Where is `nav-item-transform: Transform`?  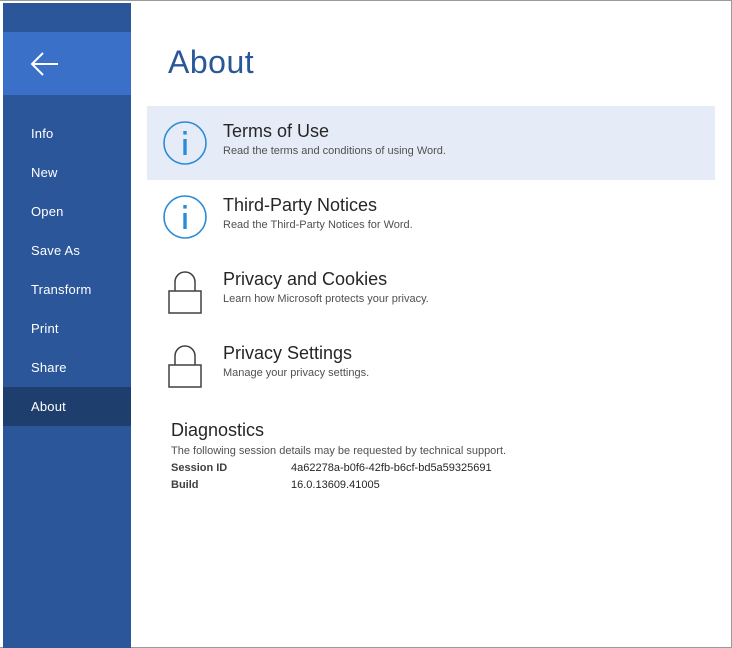 nav-item-transform: Transform is located at coordinates (67, 289).